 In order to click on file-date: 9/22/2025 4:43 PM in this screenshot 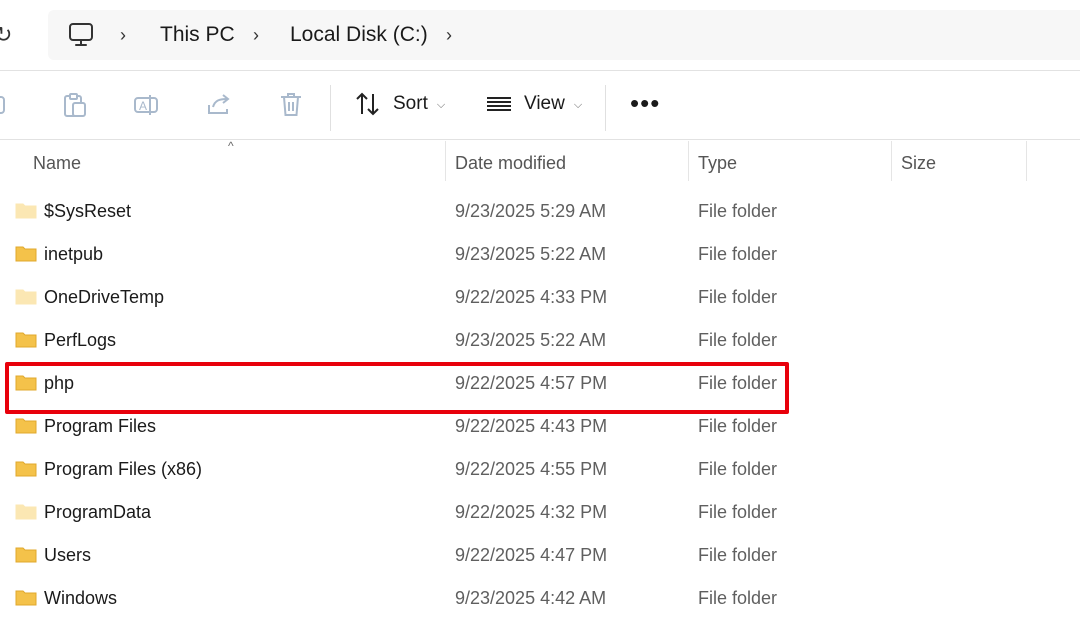, I will do `click(531, 426)`.